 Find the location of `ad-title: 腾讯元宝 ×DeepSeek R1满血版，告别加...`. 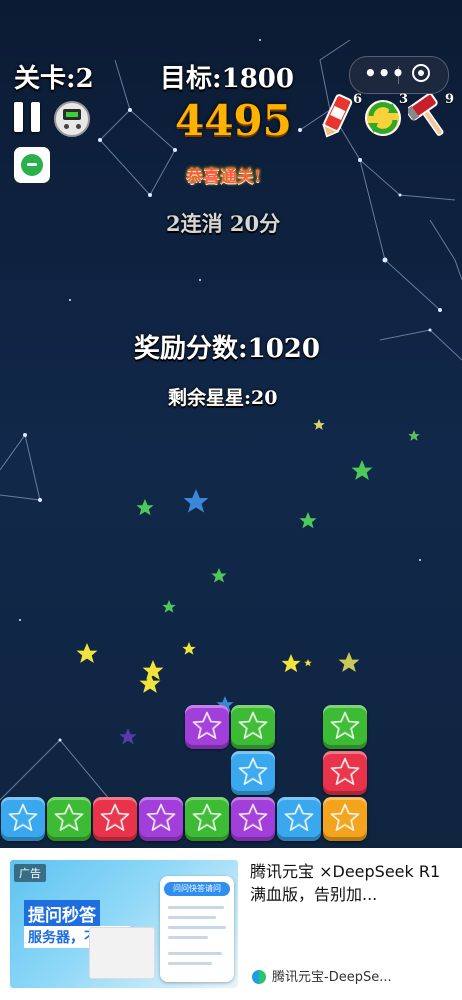

ad-title: 腾讯元宝 ×DeepSeek R1满血版，告别加... is located at coordinates (350, 883).